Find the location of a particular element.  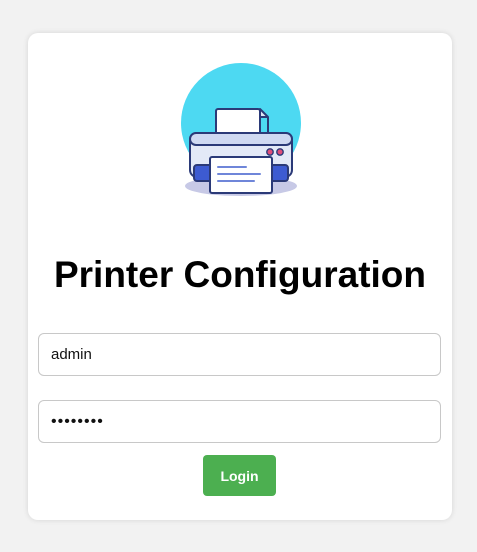

username-input is located at coordinates (239, 354).